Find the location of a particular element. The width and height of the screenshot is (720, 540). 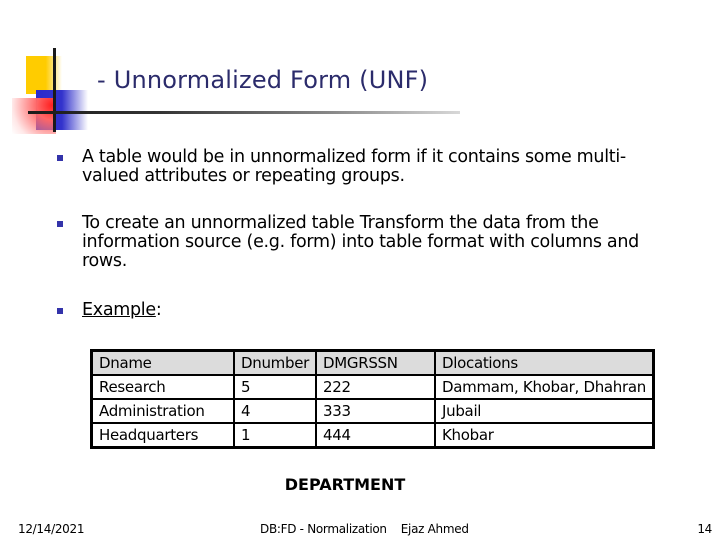

title-underline-decoration is located at coordinates (244, 112).